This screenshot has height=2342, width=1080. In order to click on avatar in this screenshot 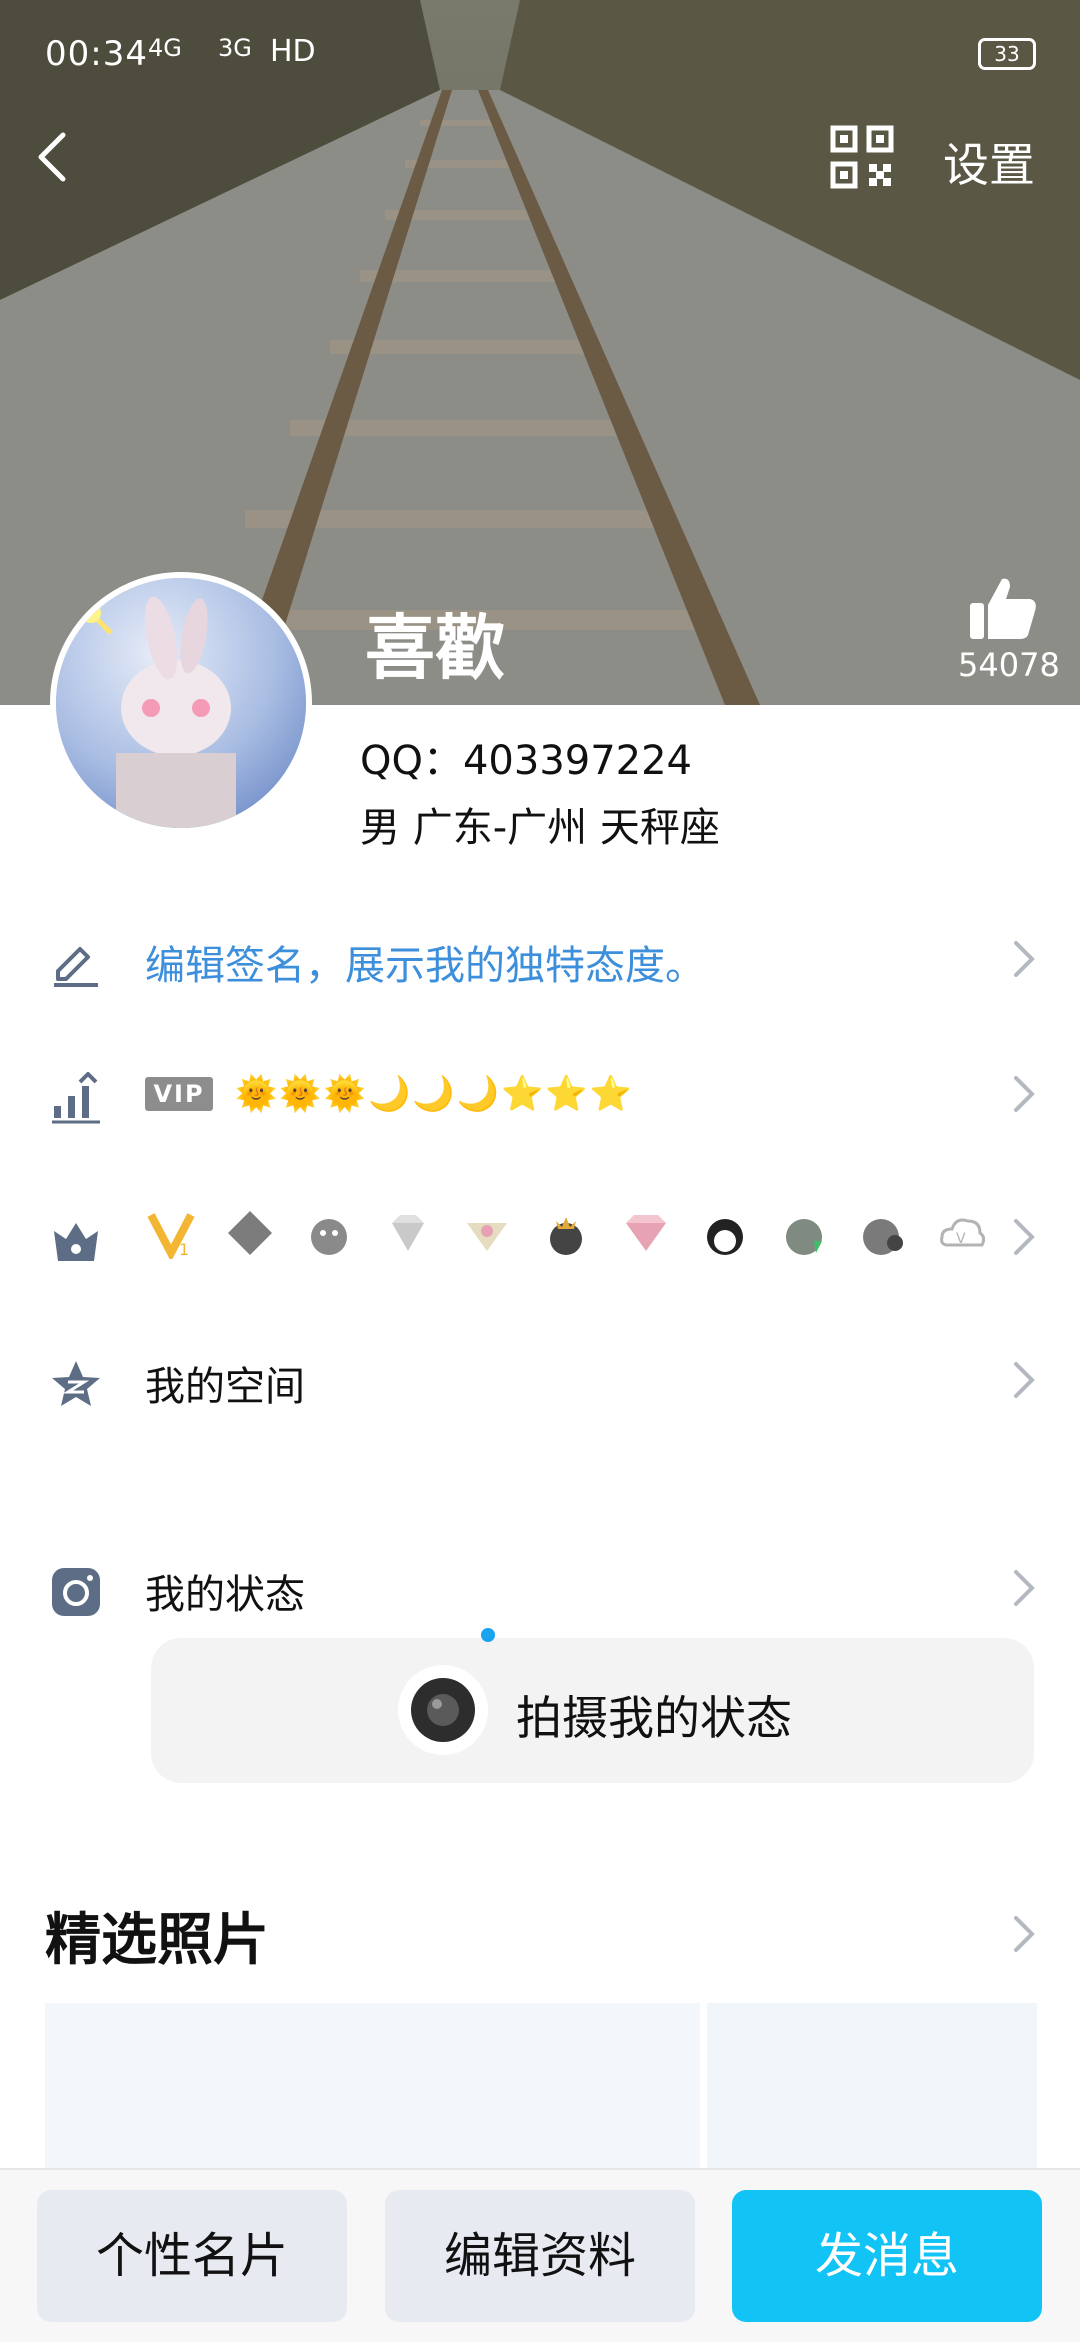, I will do `click(181, 703)`.